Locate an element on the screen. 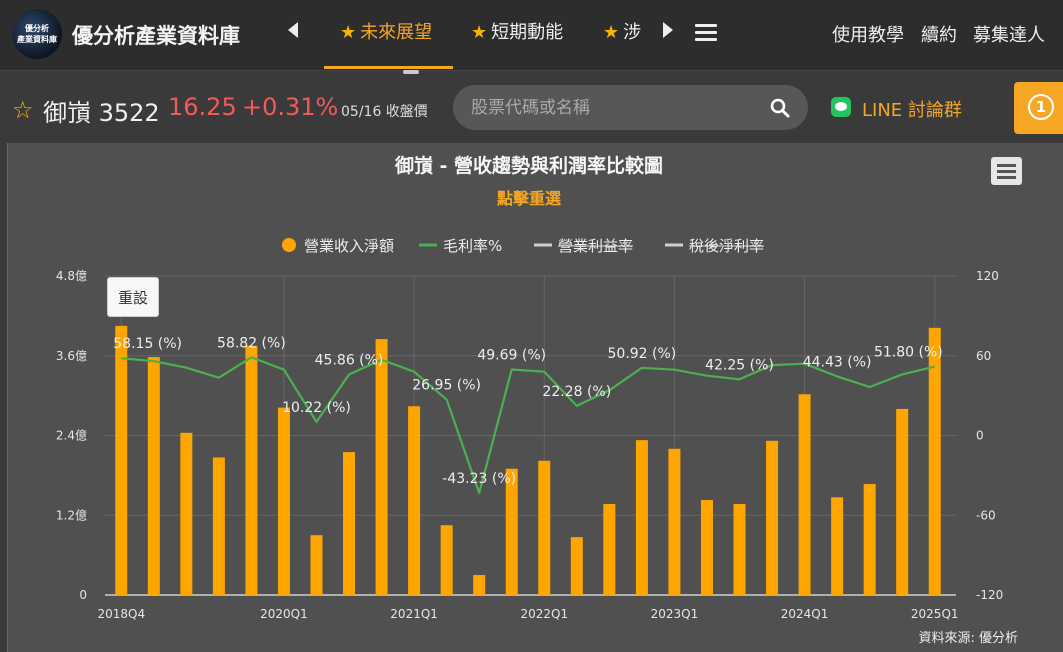 The image size is (1063, 652). chart-subtitle-reselect: 點擊重選 is located at coordinates (529, 198).